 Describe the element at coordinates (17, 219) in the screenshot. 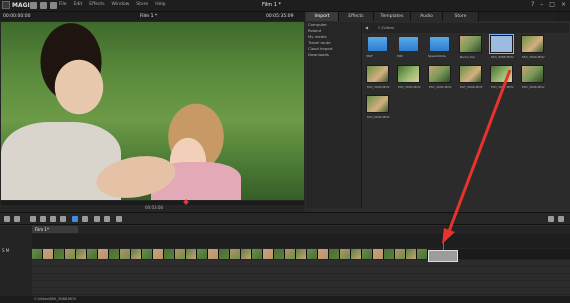

I see `redo-icon` at that location.